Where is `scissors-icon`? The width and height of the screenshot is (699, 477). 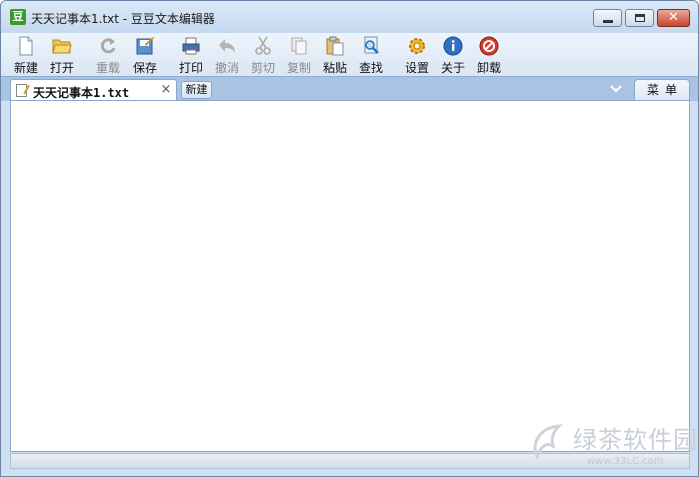
scissors-icon is located at coordinates (263, 45).